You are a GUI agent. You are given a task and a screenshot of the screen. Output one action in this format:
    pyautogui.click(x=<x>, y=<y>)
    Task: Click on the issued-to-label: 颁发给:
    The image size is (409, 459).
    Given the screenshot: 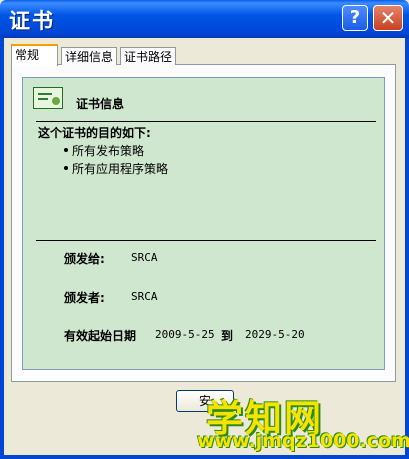 What is the action you would take?
    pyautogui.click(x=84, y=259)
    